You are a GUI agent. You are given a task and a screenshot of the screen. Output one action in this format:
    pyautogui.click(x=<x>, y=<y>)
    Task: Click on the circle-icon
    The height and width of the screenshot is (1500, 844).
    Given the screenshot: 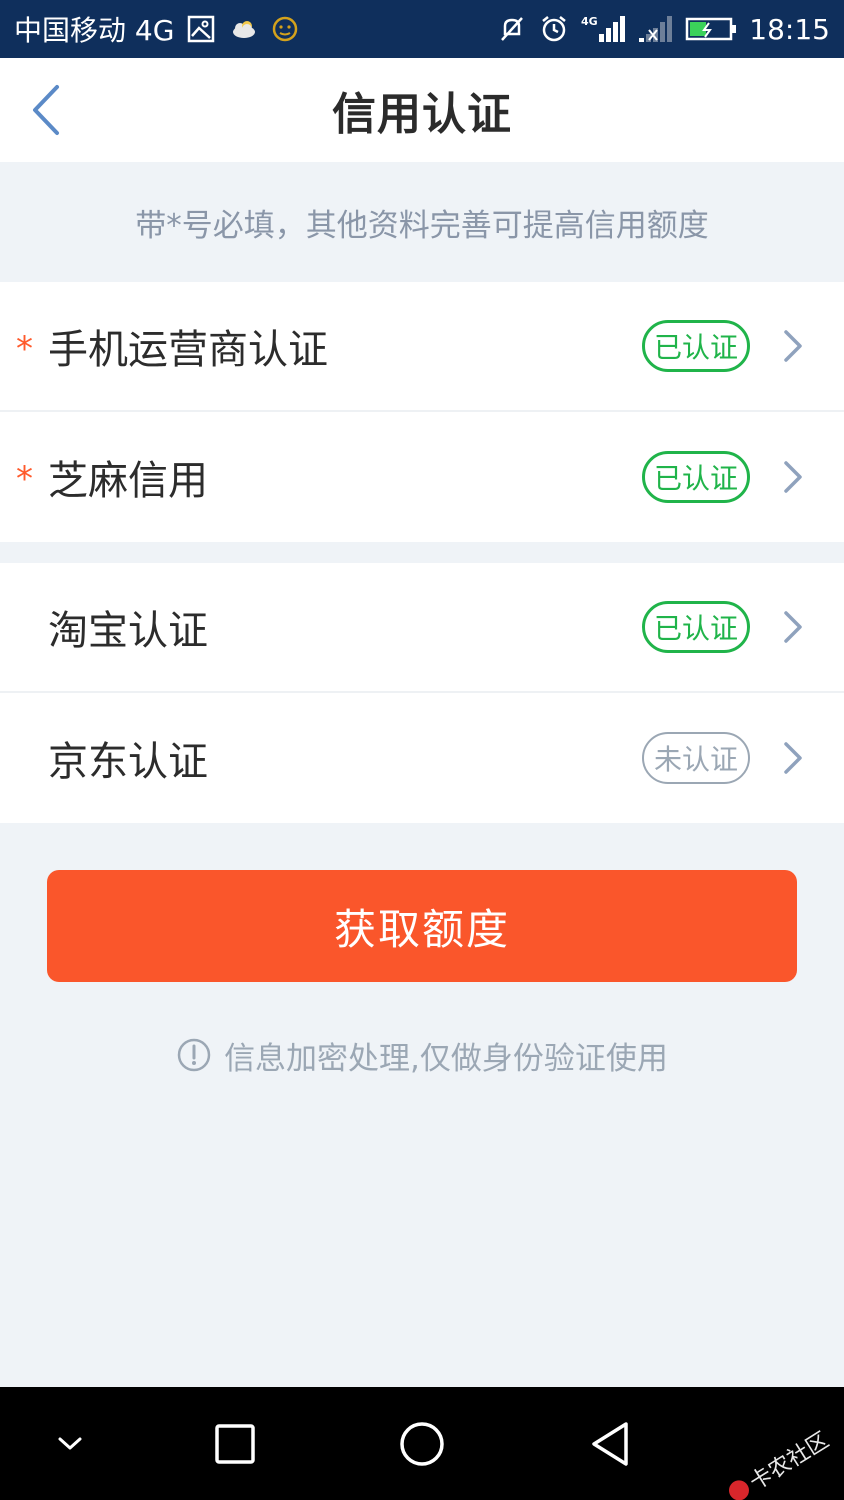 What is the action you would take?
    pyautogui.click(x=422, y=1443)
    